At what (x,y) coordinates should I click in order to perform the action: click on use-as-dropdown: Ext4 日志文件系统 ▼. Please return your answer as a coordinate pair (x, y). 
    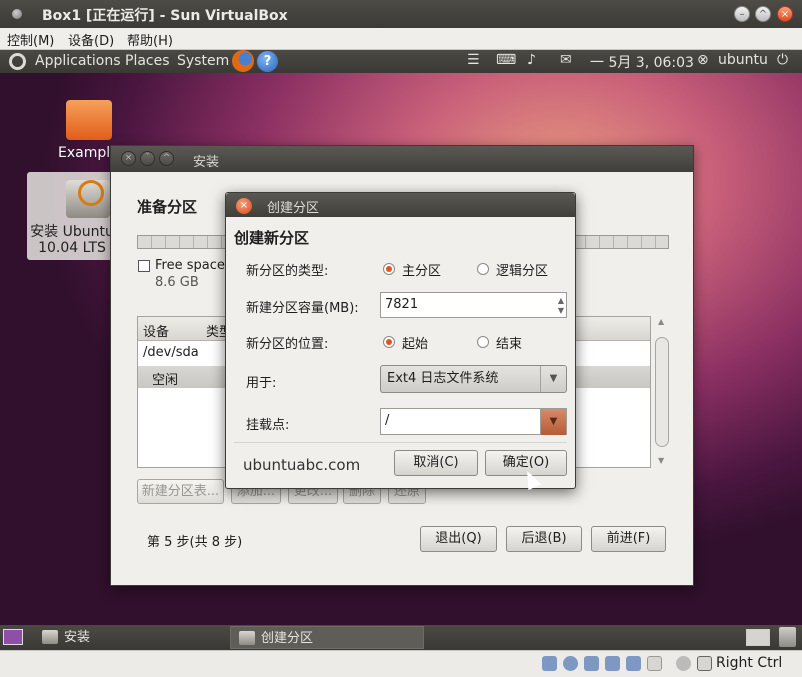
    Looking at the image, I should click on (473, 379).